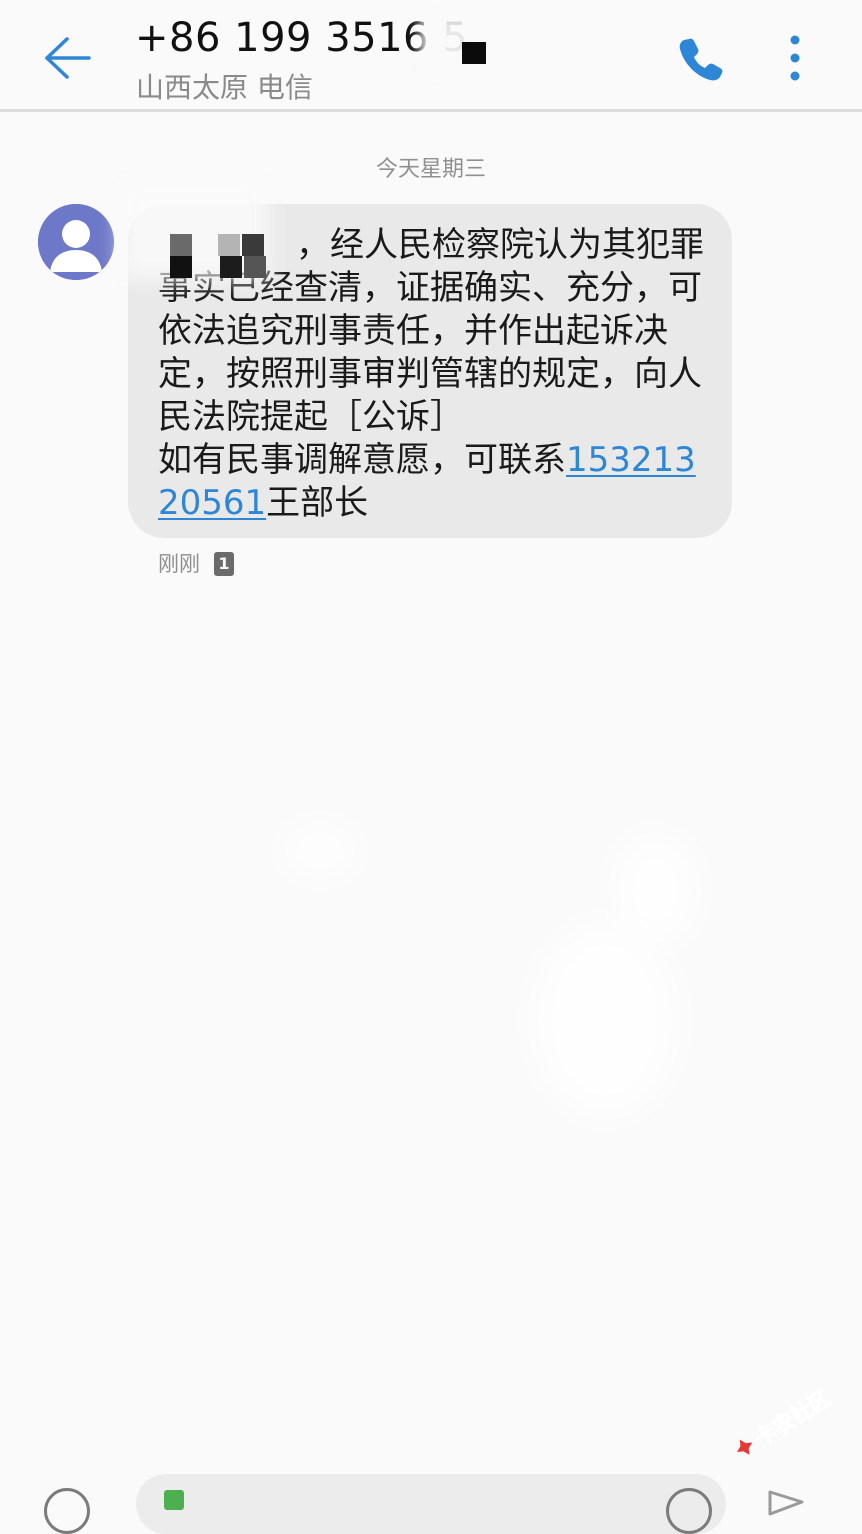  Describe the element at coordinates (179, 564) in the screenshot. I see `message-time: 刚刚` at that location.